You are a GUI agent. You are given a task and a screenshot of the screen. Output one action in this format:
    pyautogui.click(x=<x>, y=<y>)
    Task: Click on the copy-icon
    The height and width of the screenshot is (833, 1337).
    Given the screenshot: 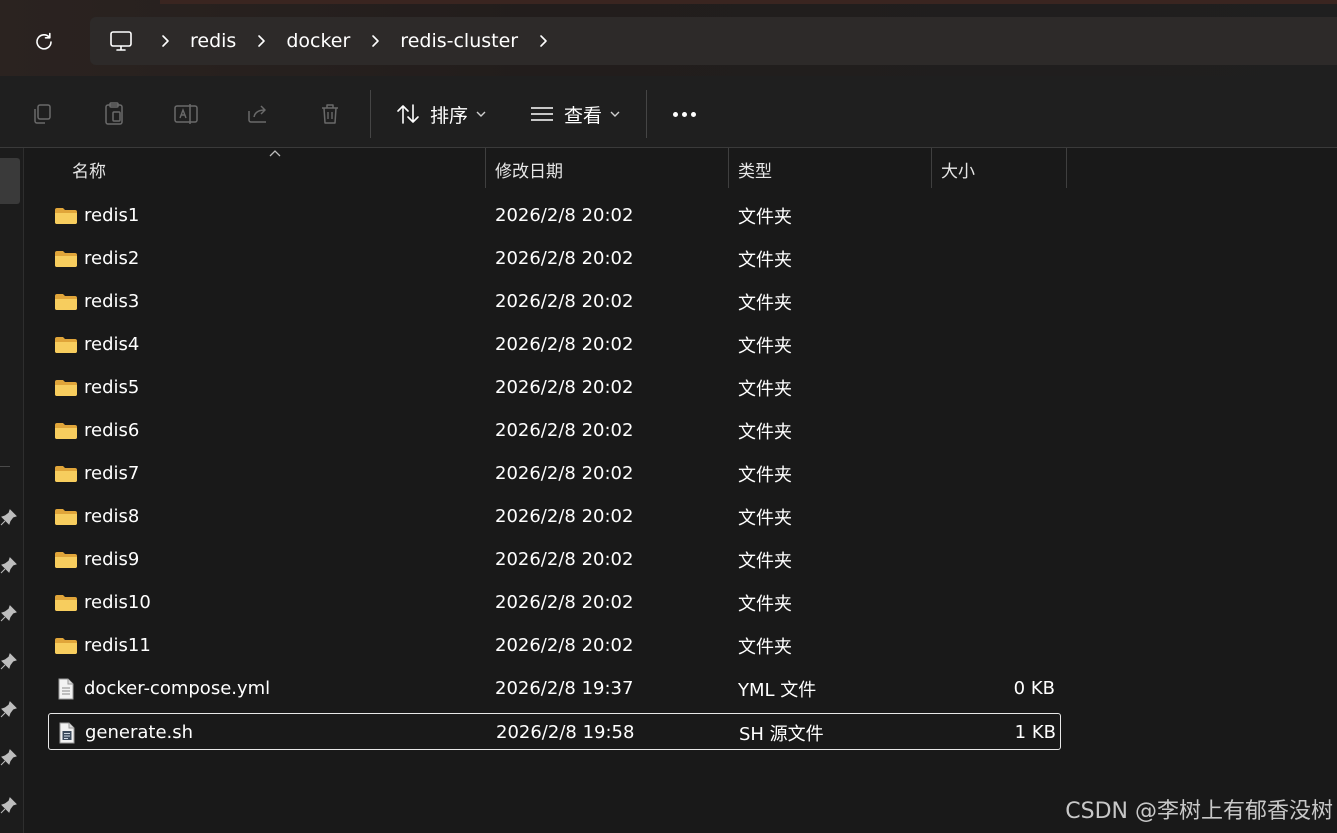 What is the action you would take?
    pyautogui.click(x=42, y=114)
    